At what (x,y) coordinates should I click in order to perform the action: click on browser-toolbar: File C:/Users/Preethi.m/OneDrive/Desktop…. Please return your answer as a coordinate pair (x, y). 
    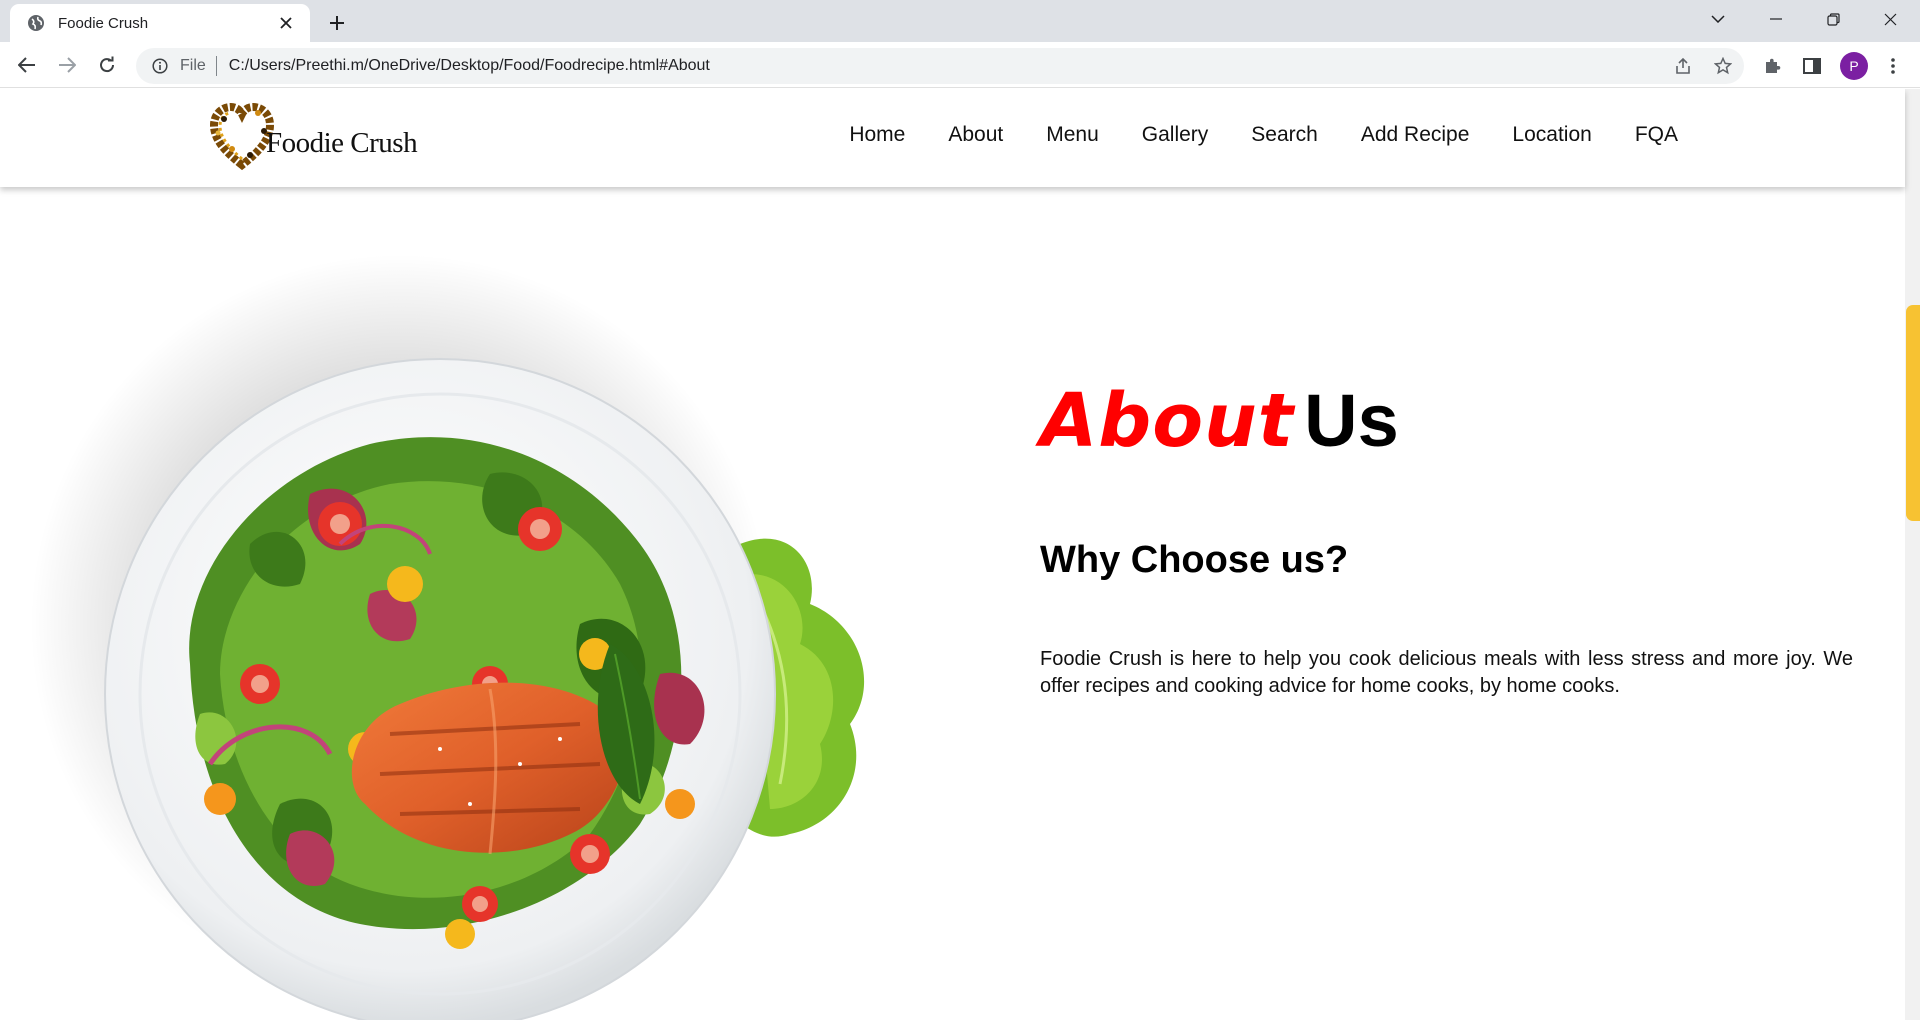
    Looking at the image, I should click on (960, 65).